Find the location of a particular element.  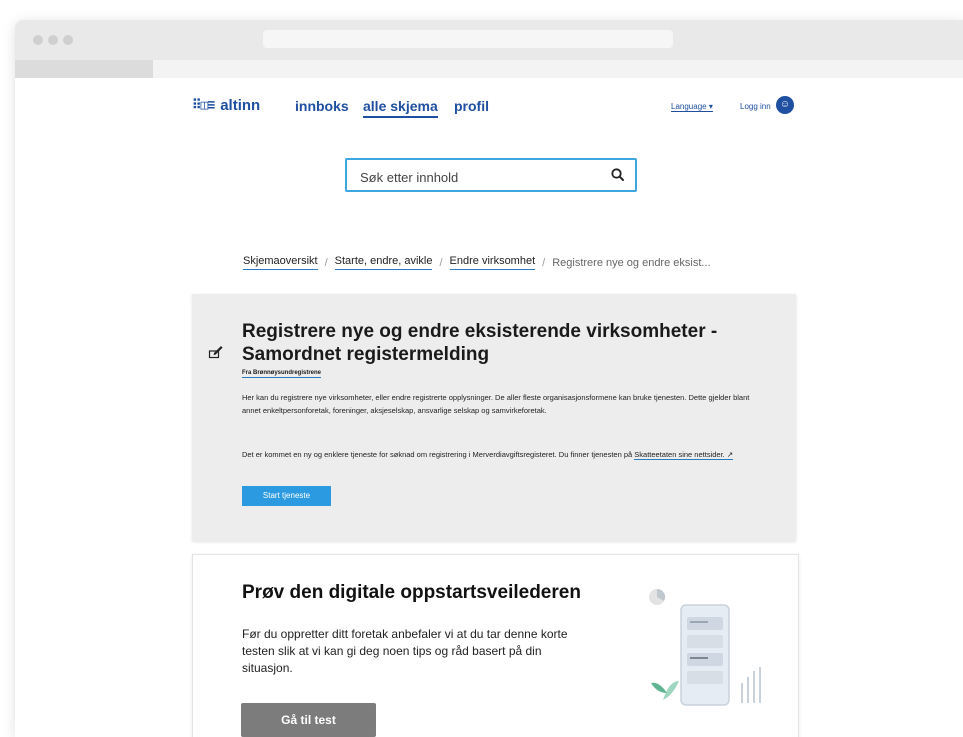

browser-titlebar is located at coordinates (489, 40).